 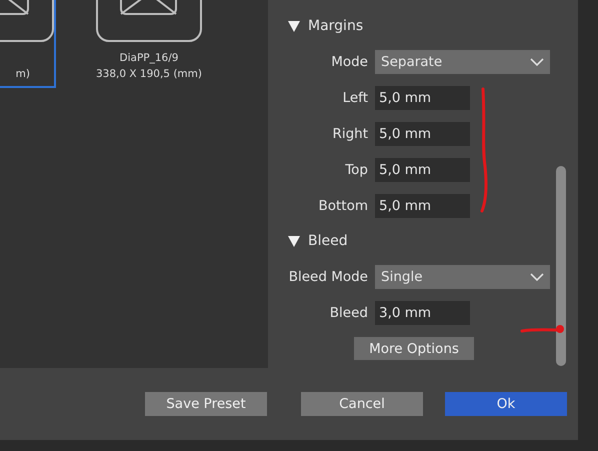 I want to click on field-label: Bleed, so click(x=348, y=313).